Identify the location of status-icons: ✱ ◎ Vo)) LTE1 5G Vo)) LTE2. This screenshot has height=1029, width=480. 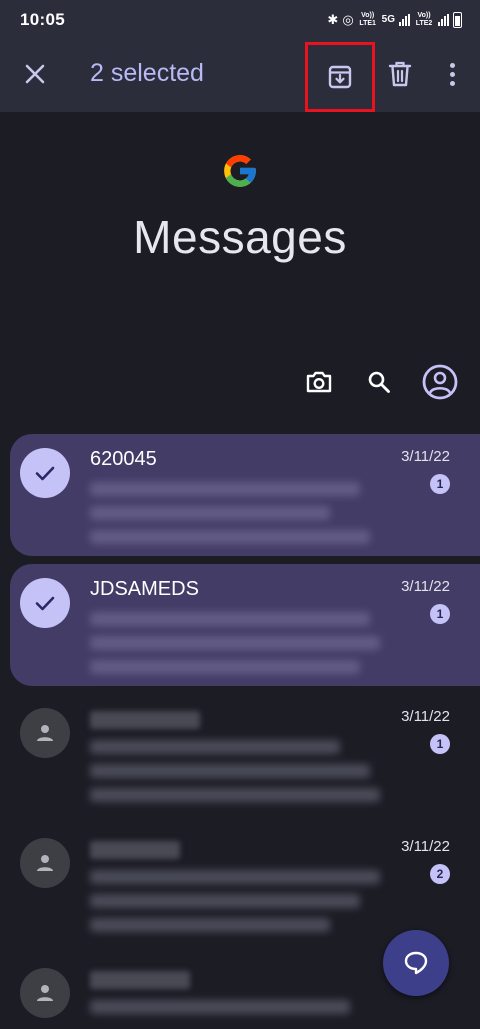
(394, 20).